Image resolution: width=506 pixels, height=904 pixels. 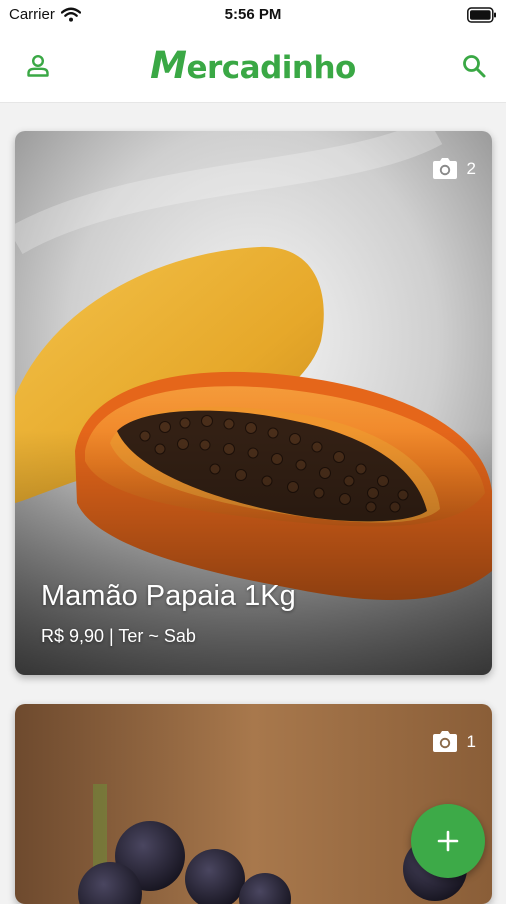 I want to click on search-icon, so click(x=474, y=66).